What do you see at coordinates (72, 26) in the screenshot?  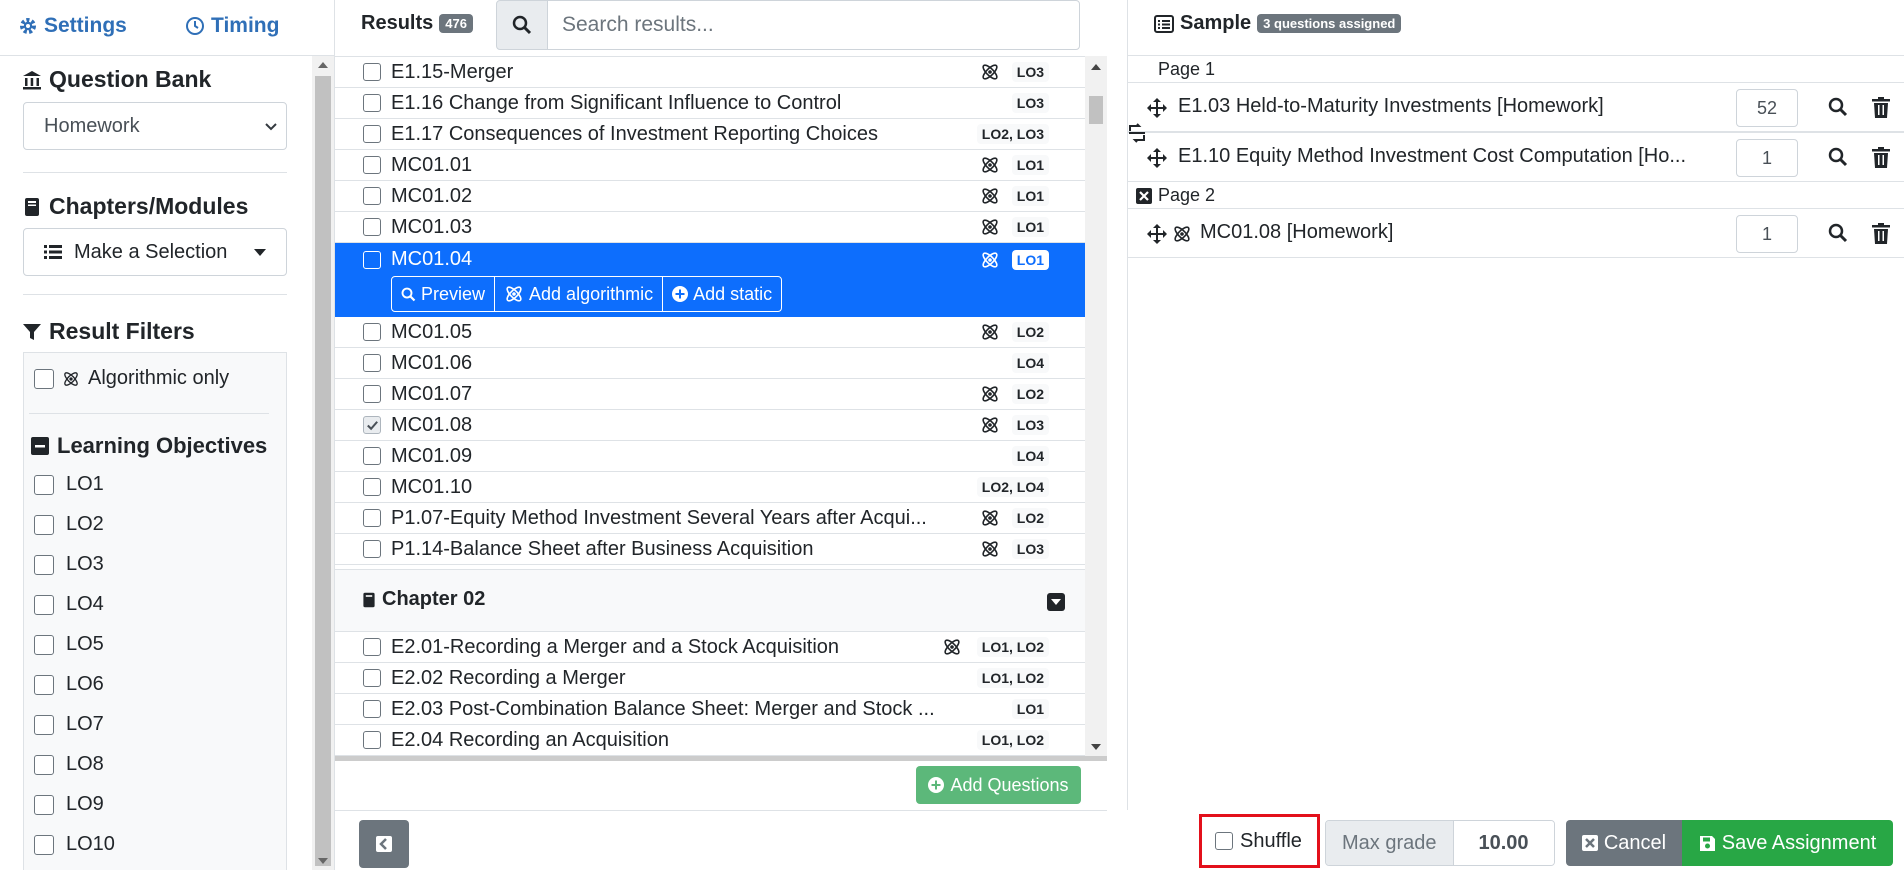 I see `tab-settings: Settings` at bounding box center [72, 26].